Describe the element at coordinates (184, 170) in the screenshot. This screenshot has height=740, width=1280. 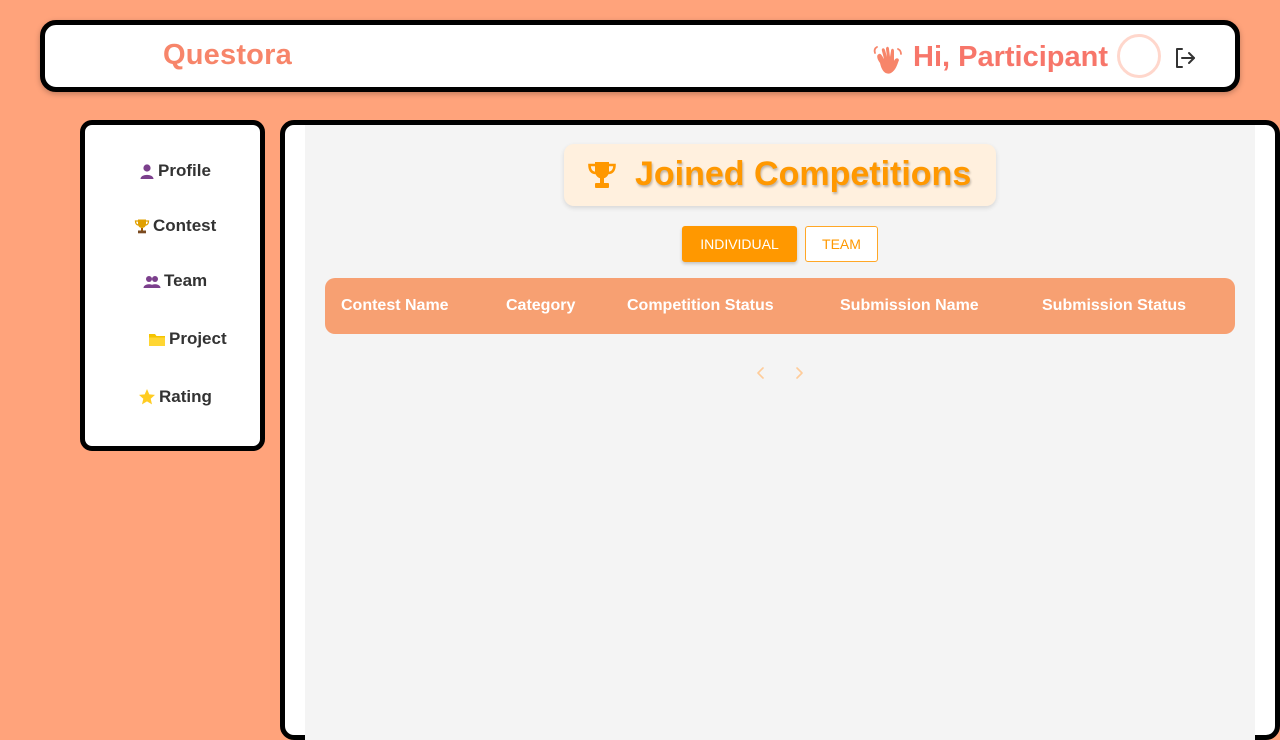
I see `sidebar-item-label: Profile` at that location.